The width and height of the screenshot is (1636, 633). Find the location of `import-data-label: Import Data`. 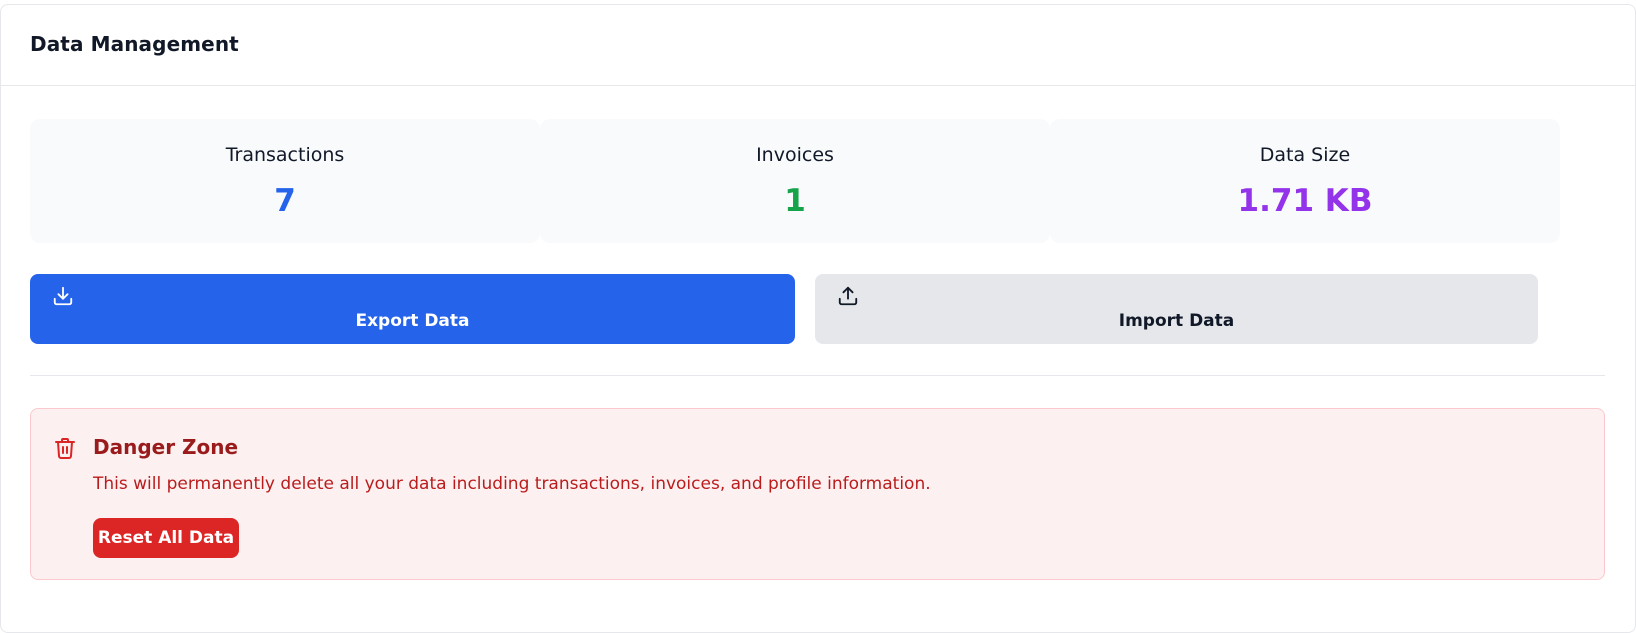

import-data-label: Import Data is located at coordinates (1176, 321).